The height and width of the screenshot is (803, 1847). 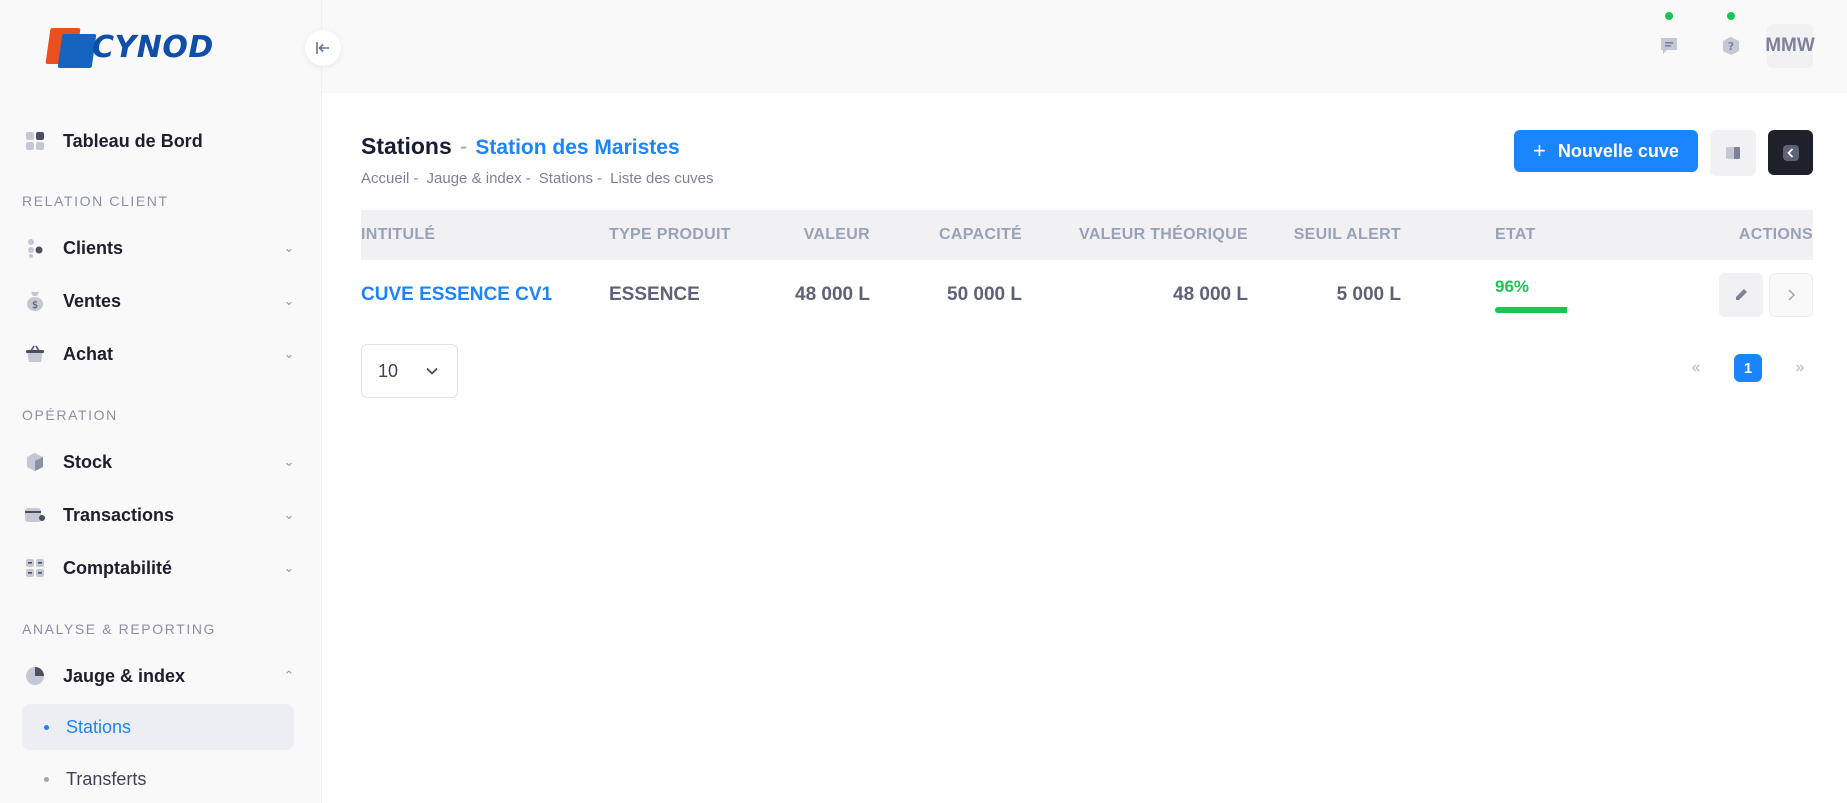 What do you see at coordinates (814, 235) in the screenshot?
I see `column-header: VALEUR` at bounding box center [814, 235].